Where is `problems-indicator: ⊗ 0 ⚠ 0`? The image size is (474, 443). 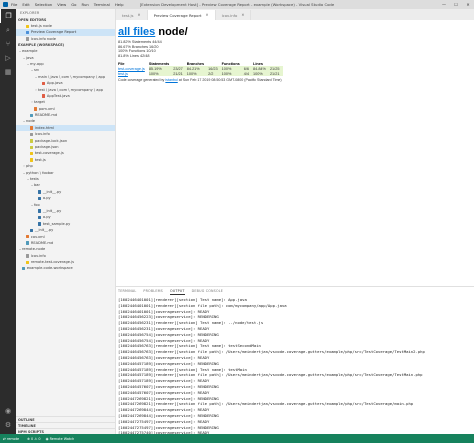
problems-indicator: ⊗ 0 ⚠ 0 is located at coordinates (33, 439).